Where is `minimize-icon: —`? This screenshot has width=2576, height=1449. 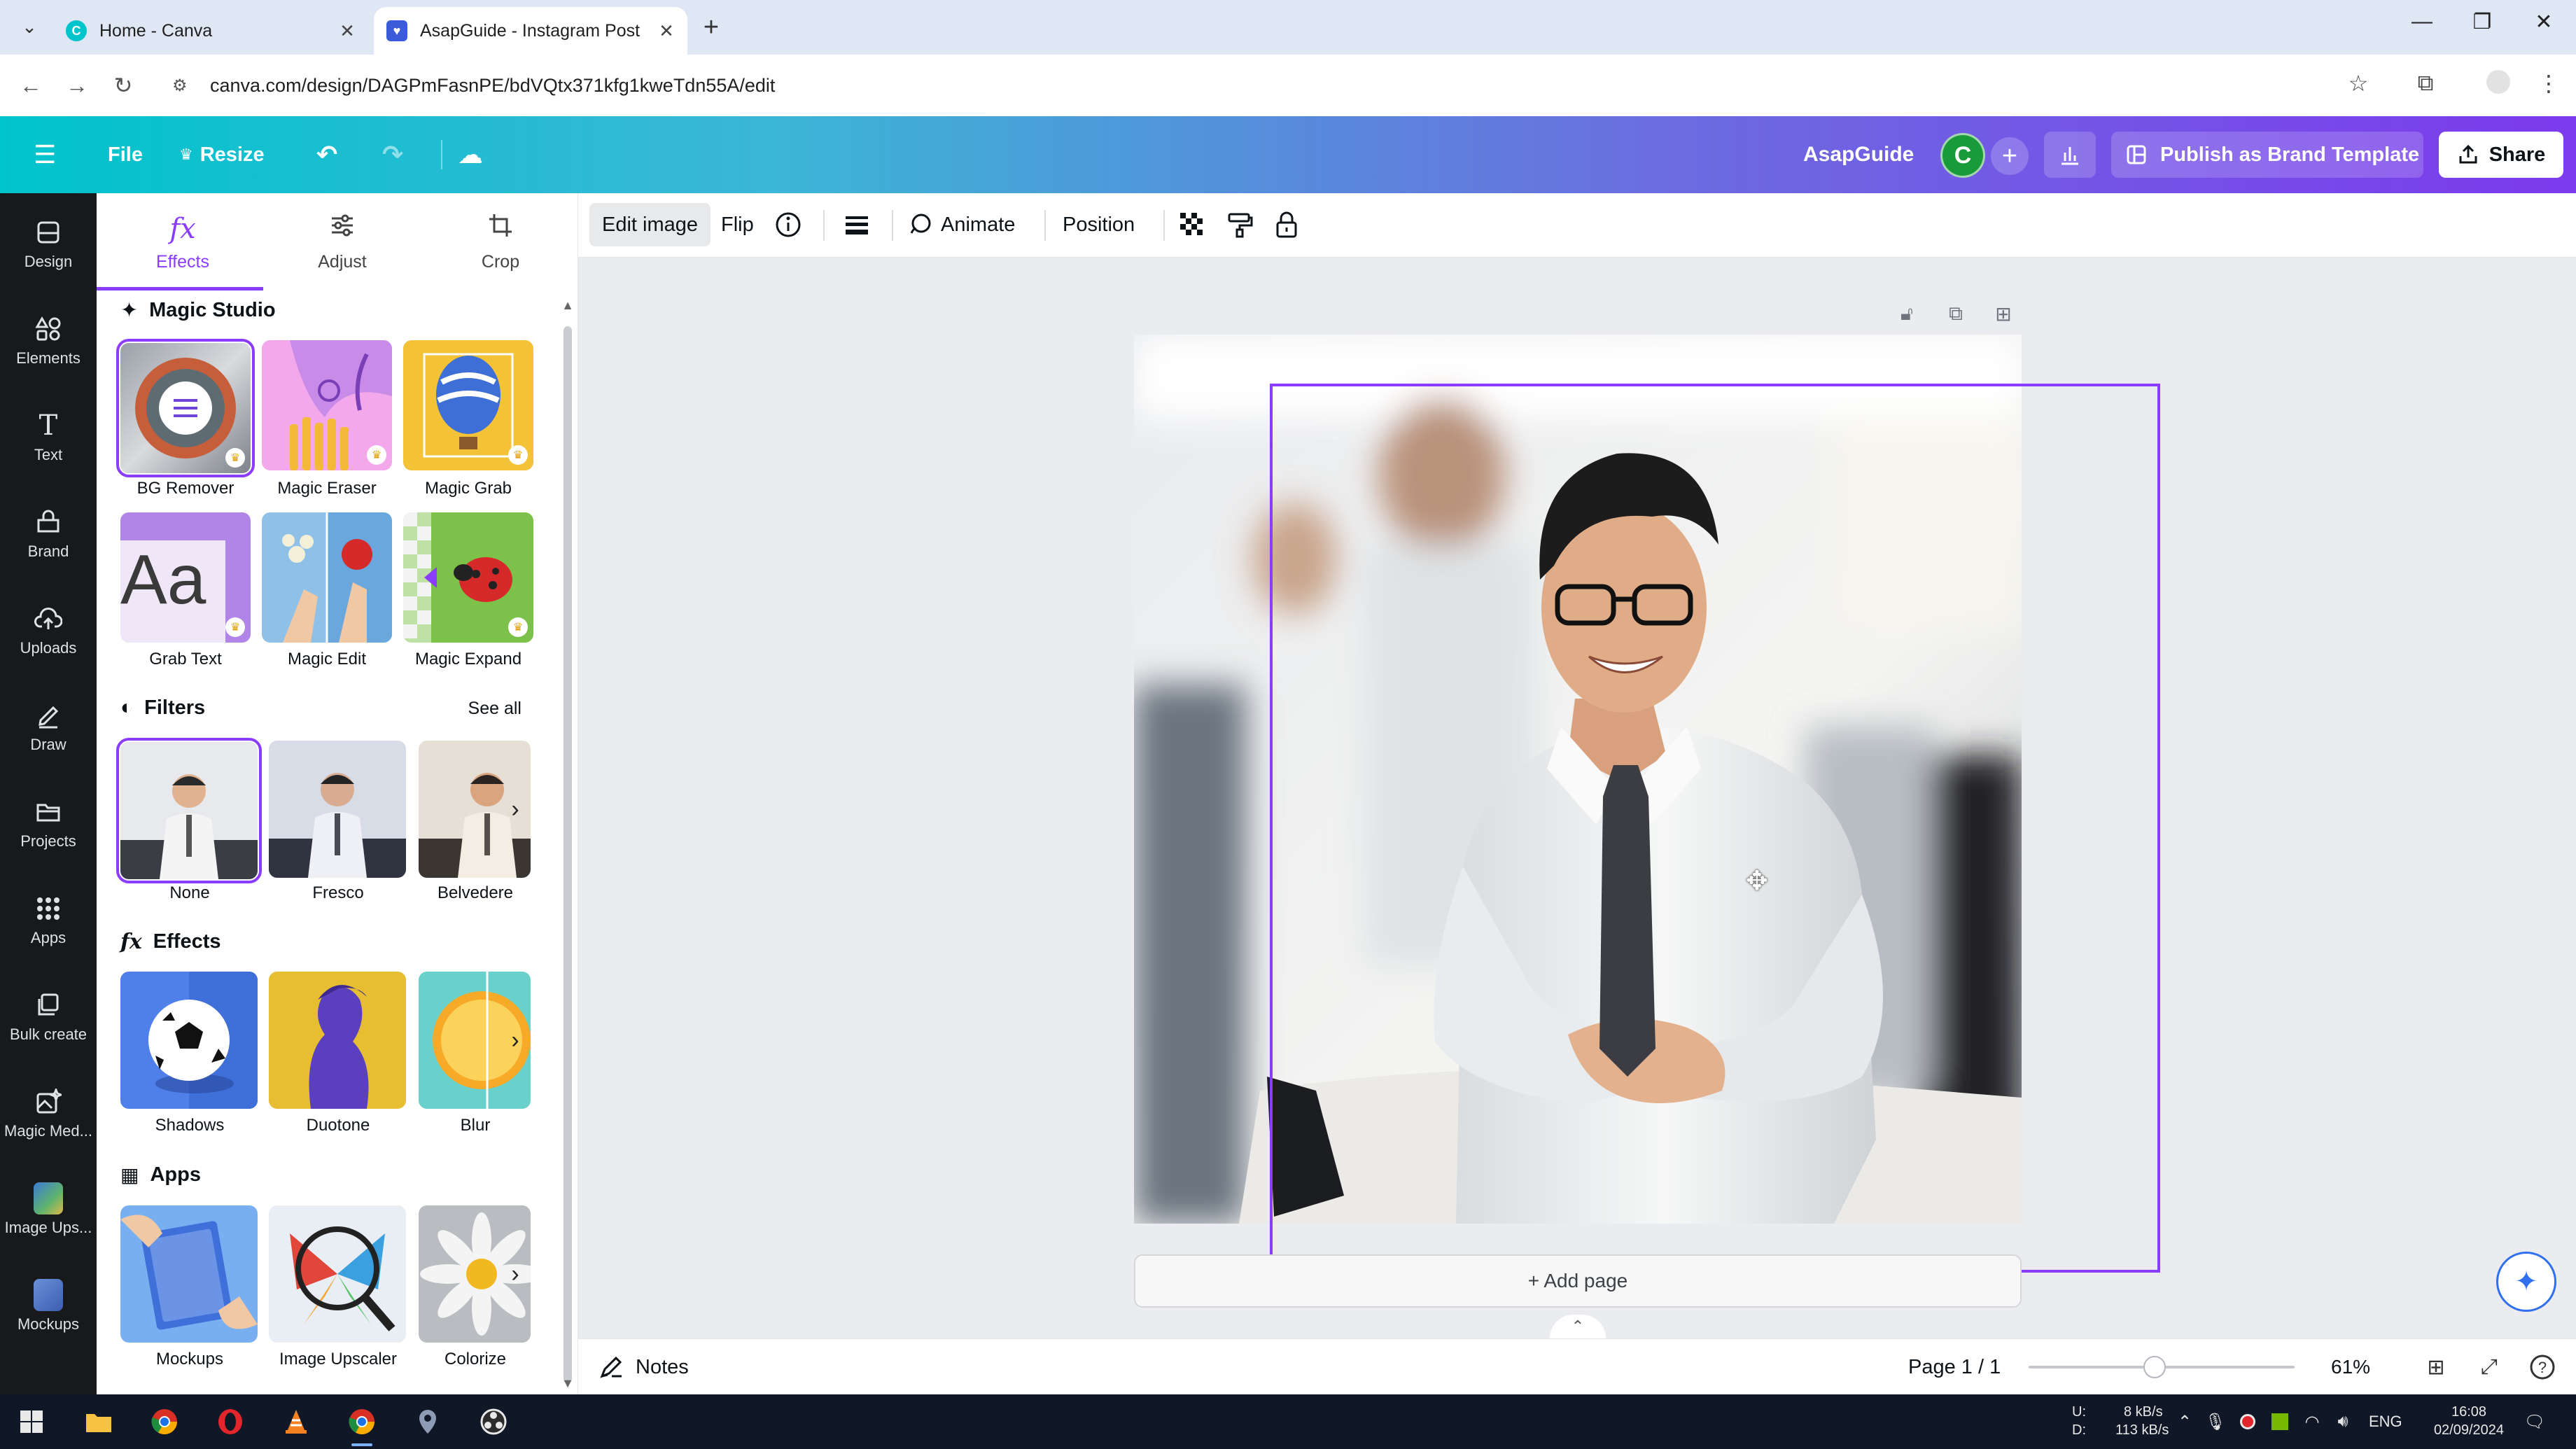 minimize-icon: — is located at coordinates (2422, 22).